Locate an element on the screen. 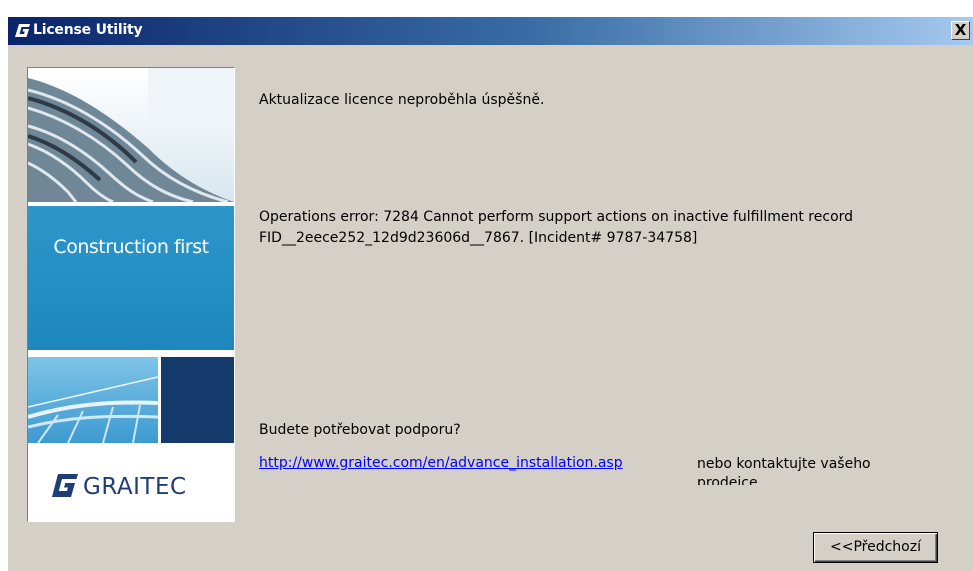 The width and height of the screenshot is (973, 571). graitec-logo-mark is located at coordinates (65, 485).